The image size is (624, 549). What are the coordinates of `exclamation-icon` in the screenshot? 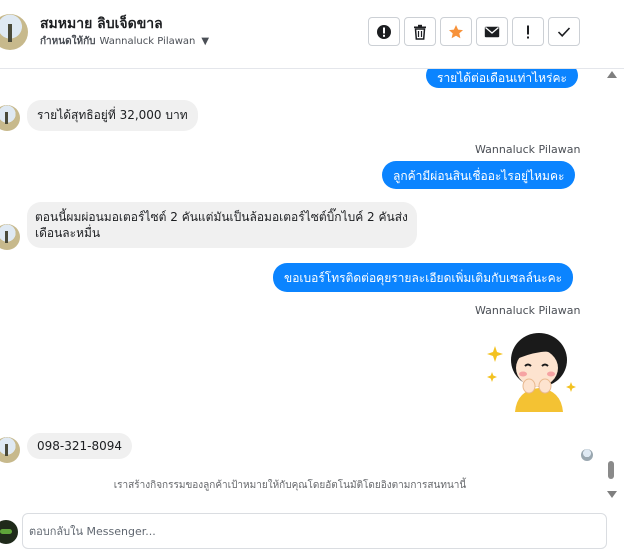 It's located at (528, 31).